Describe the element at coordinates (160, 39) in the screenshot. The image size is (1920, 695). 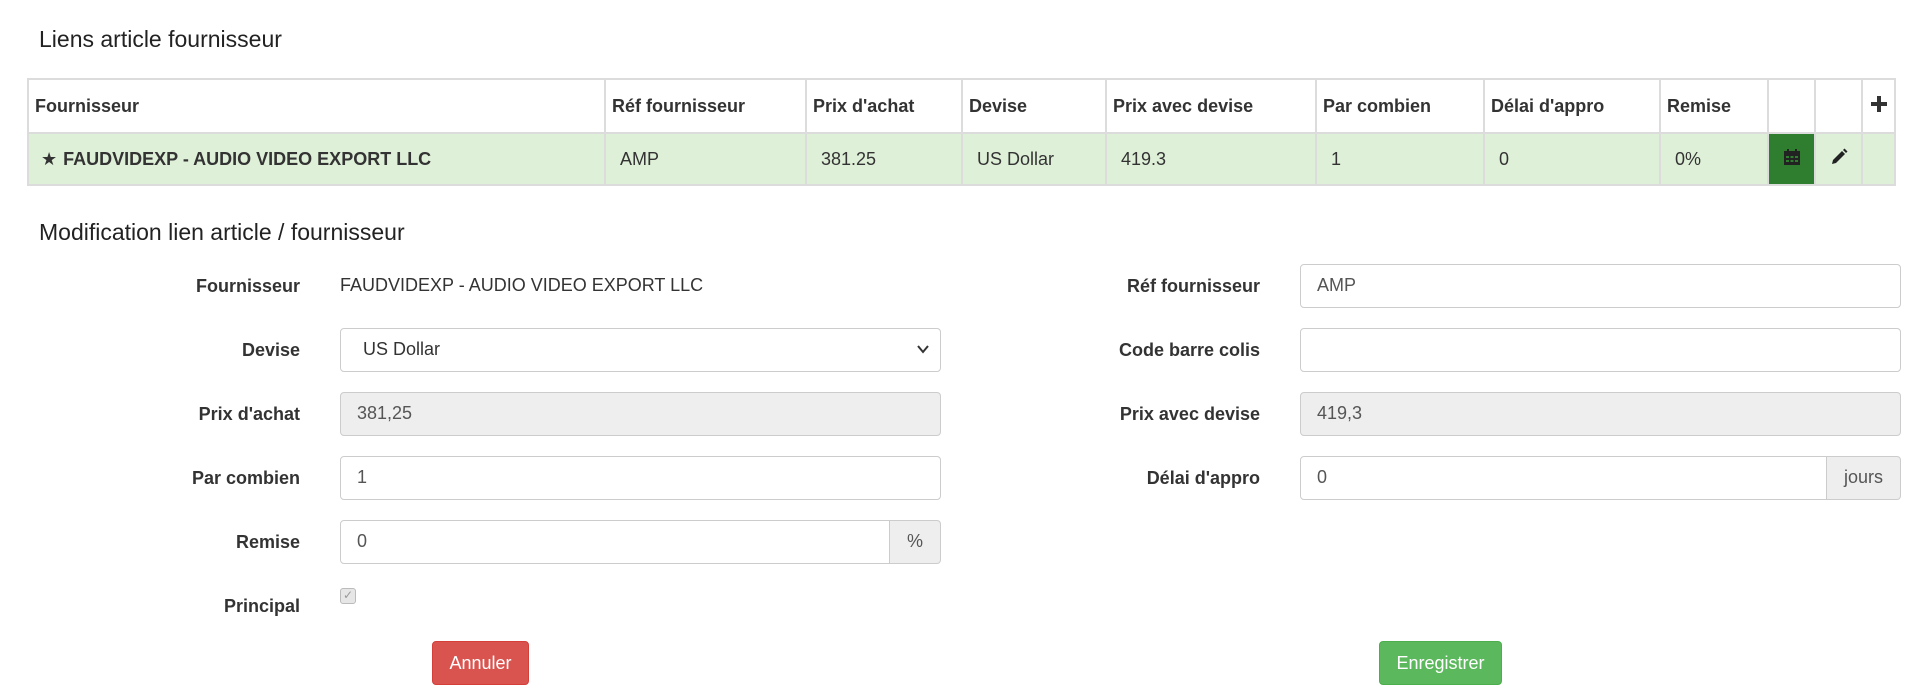
I see `links-section-title: Liens article fournisseur` at that location.